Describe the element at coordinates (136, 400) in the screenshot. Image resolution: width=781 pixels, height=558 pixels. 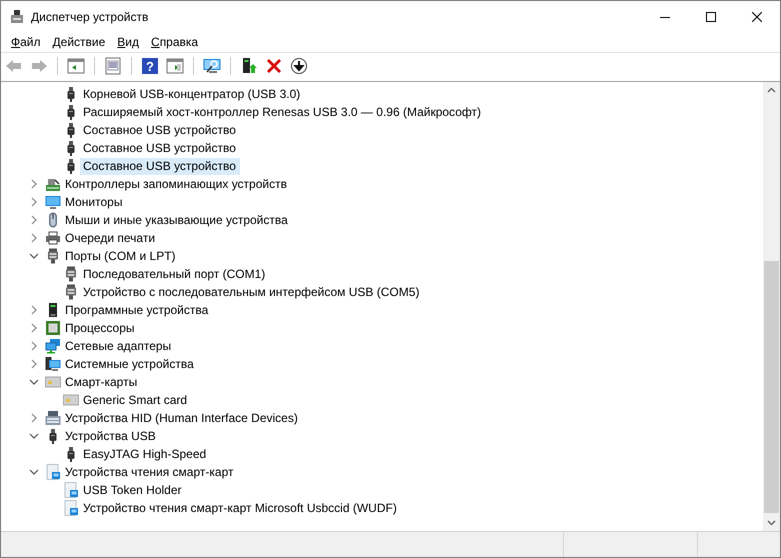
I see `tree-item: Generic Smart card` at that location.